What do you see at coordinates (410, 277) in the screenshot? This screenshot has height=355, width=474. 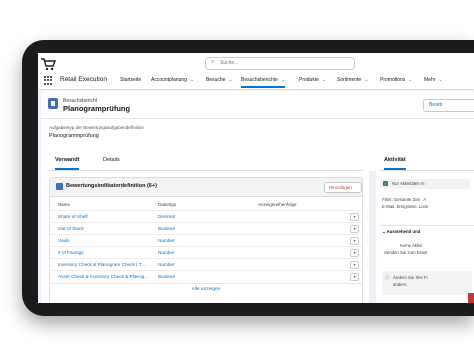 I see `info-text-line1: Ändern Sie Ihre Fi` at bounding box center [410, 277].